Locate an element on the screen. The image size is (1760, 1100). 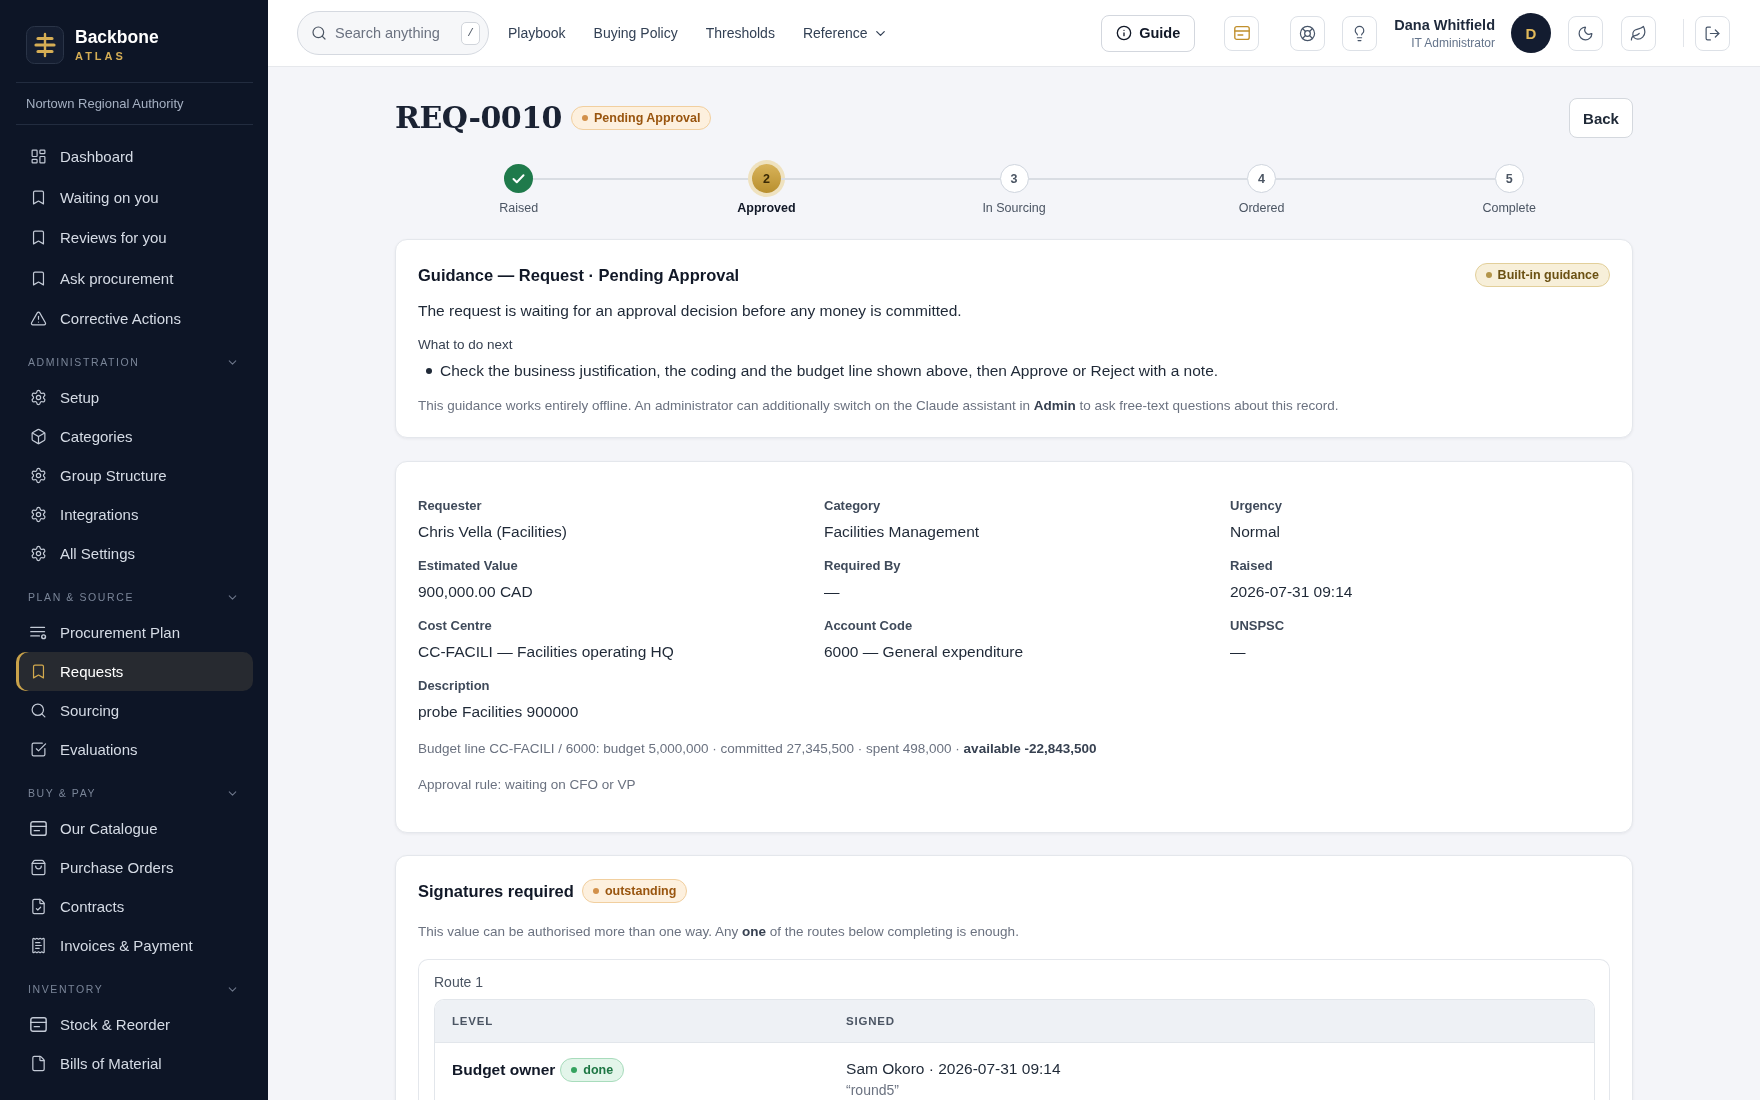
help-button is located at coordinates (1308, 33).